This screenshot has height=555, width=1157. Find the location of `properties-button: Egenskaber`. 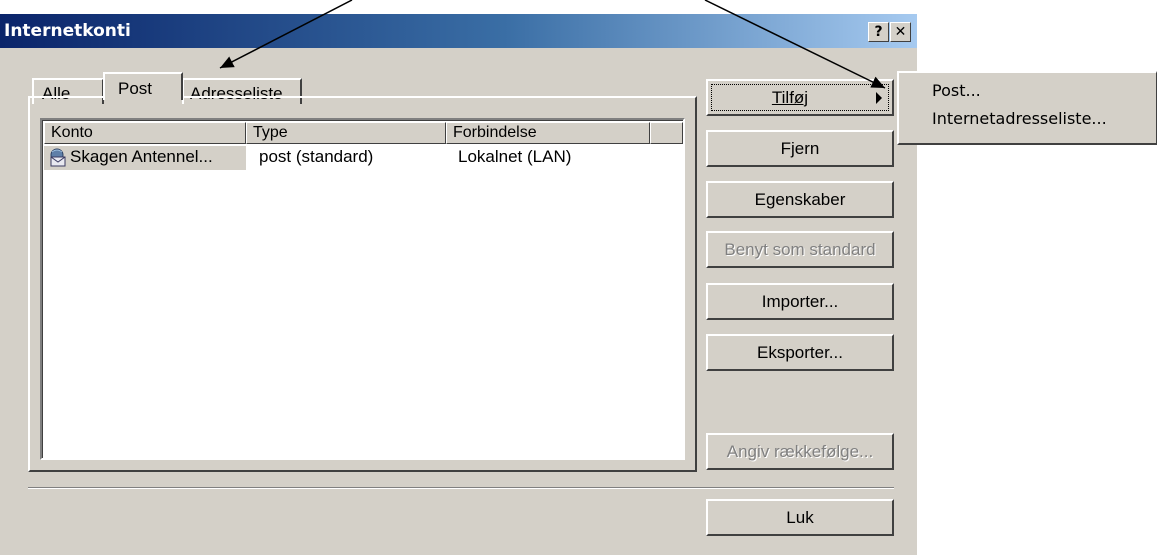

properties-button: Egenskaber is located at coordinates (800, 199).